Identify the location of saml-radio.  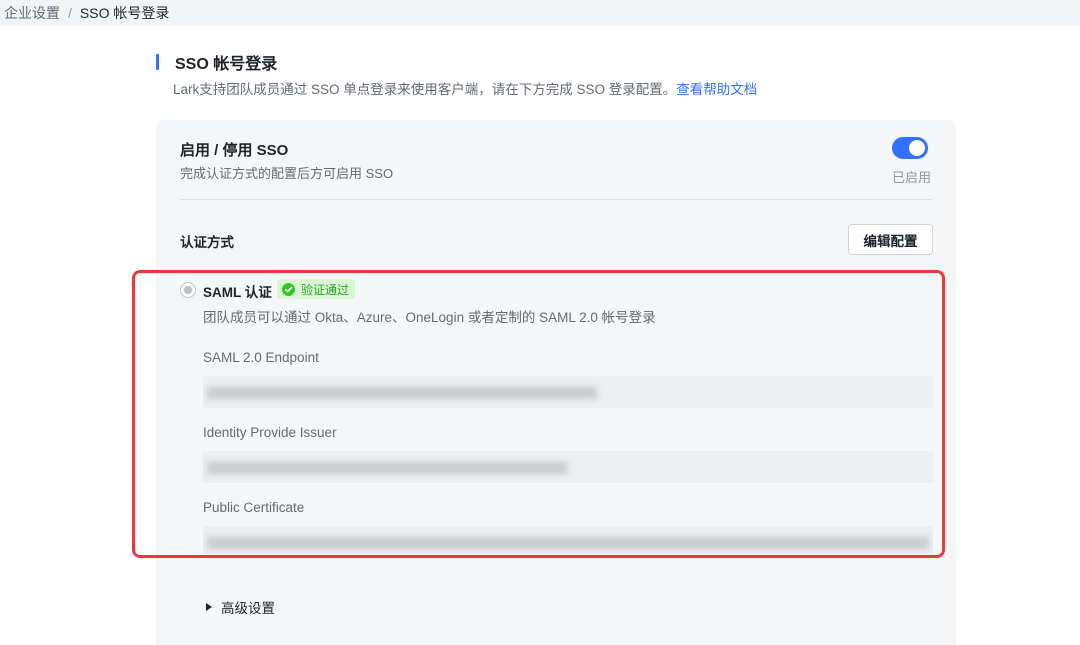
(188, 290).